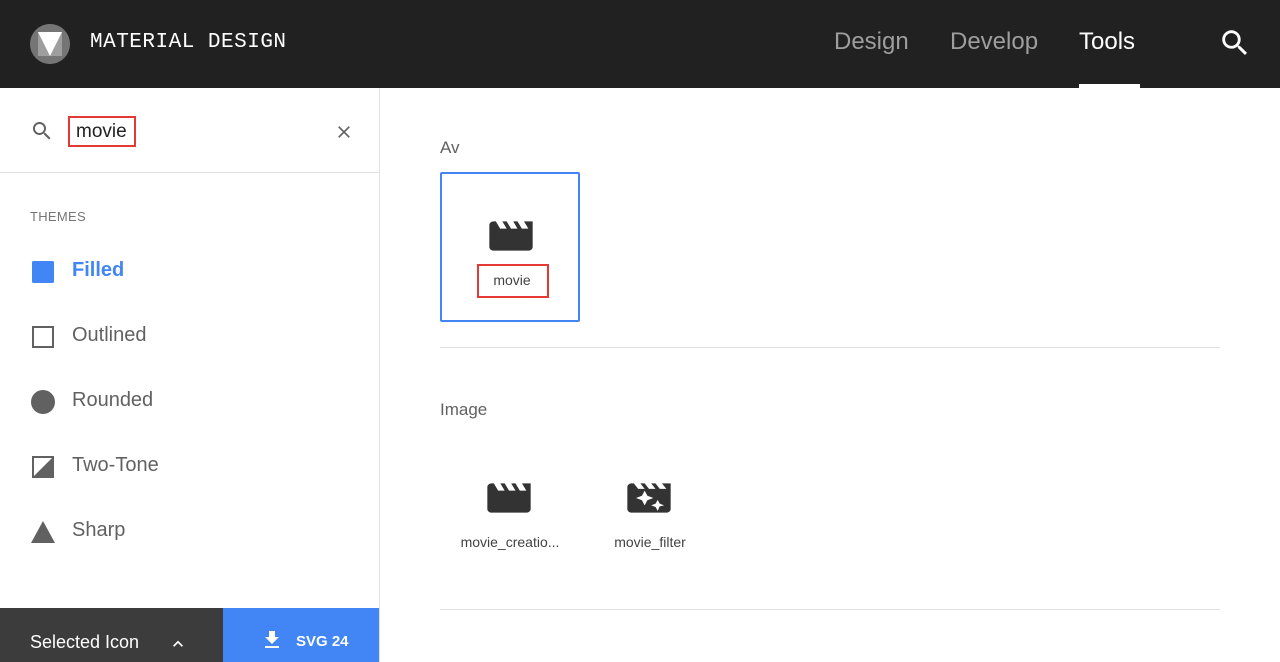 This screenshot has height=662, width=1280. I want to click on themes-heading: THEMES, so click(58, 216).